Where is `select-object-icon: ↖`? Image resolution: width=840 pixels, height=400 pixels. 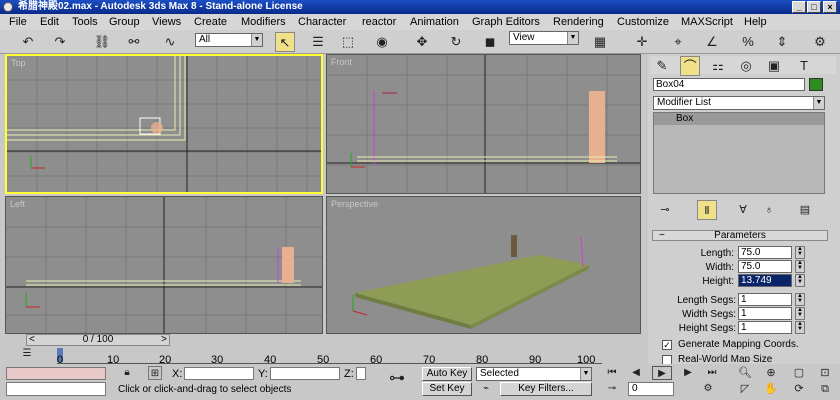
select-object-icon: ↖ is located at coordinates (285, 42).